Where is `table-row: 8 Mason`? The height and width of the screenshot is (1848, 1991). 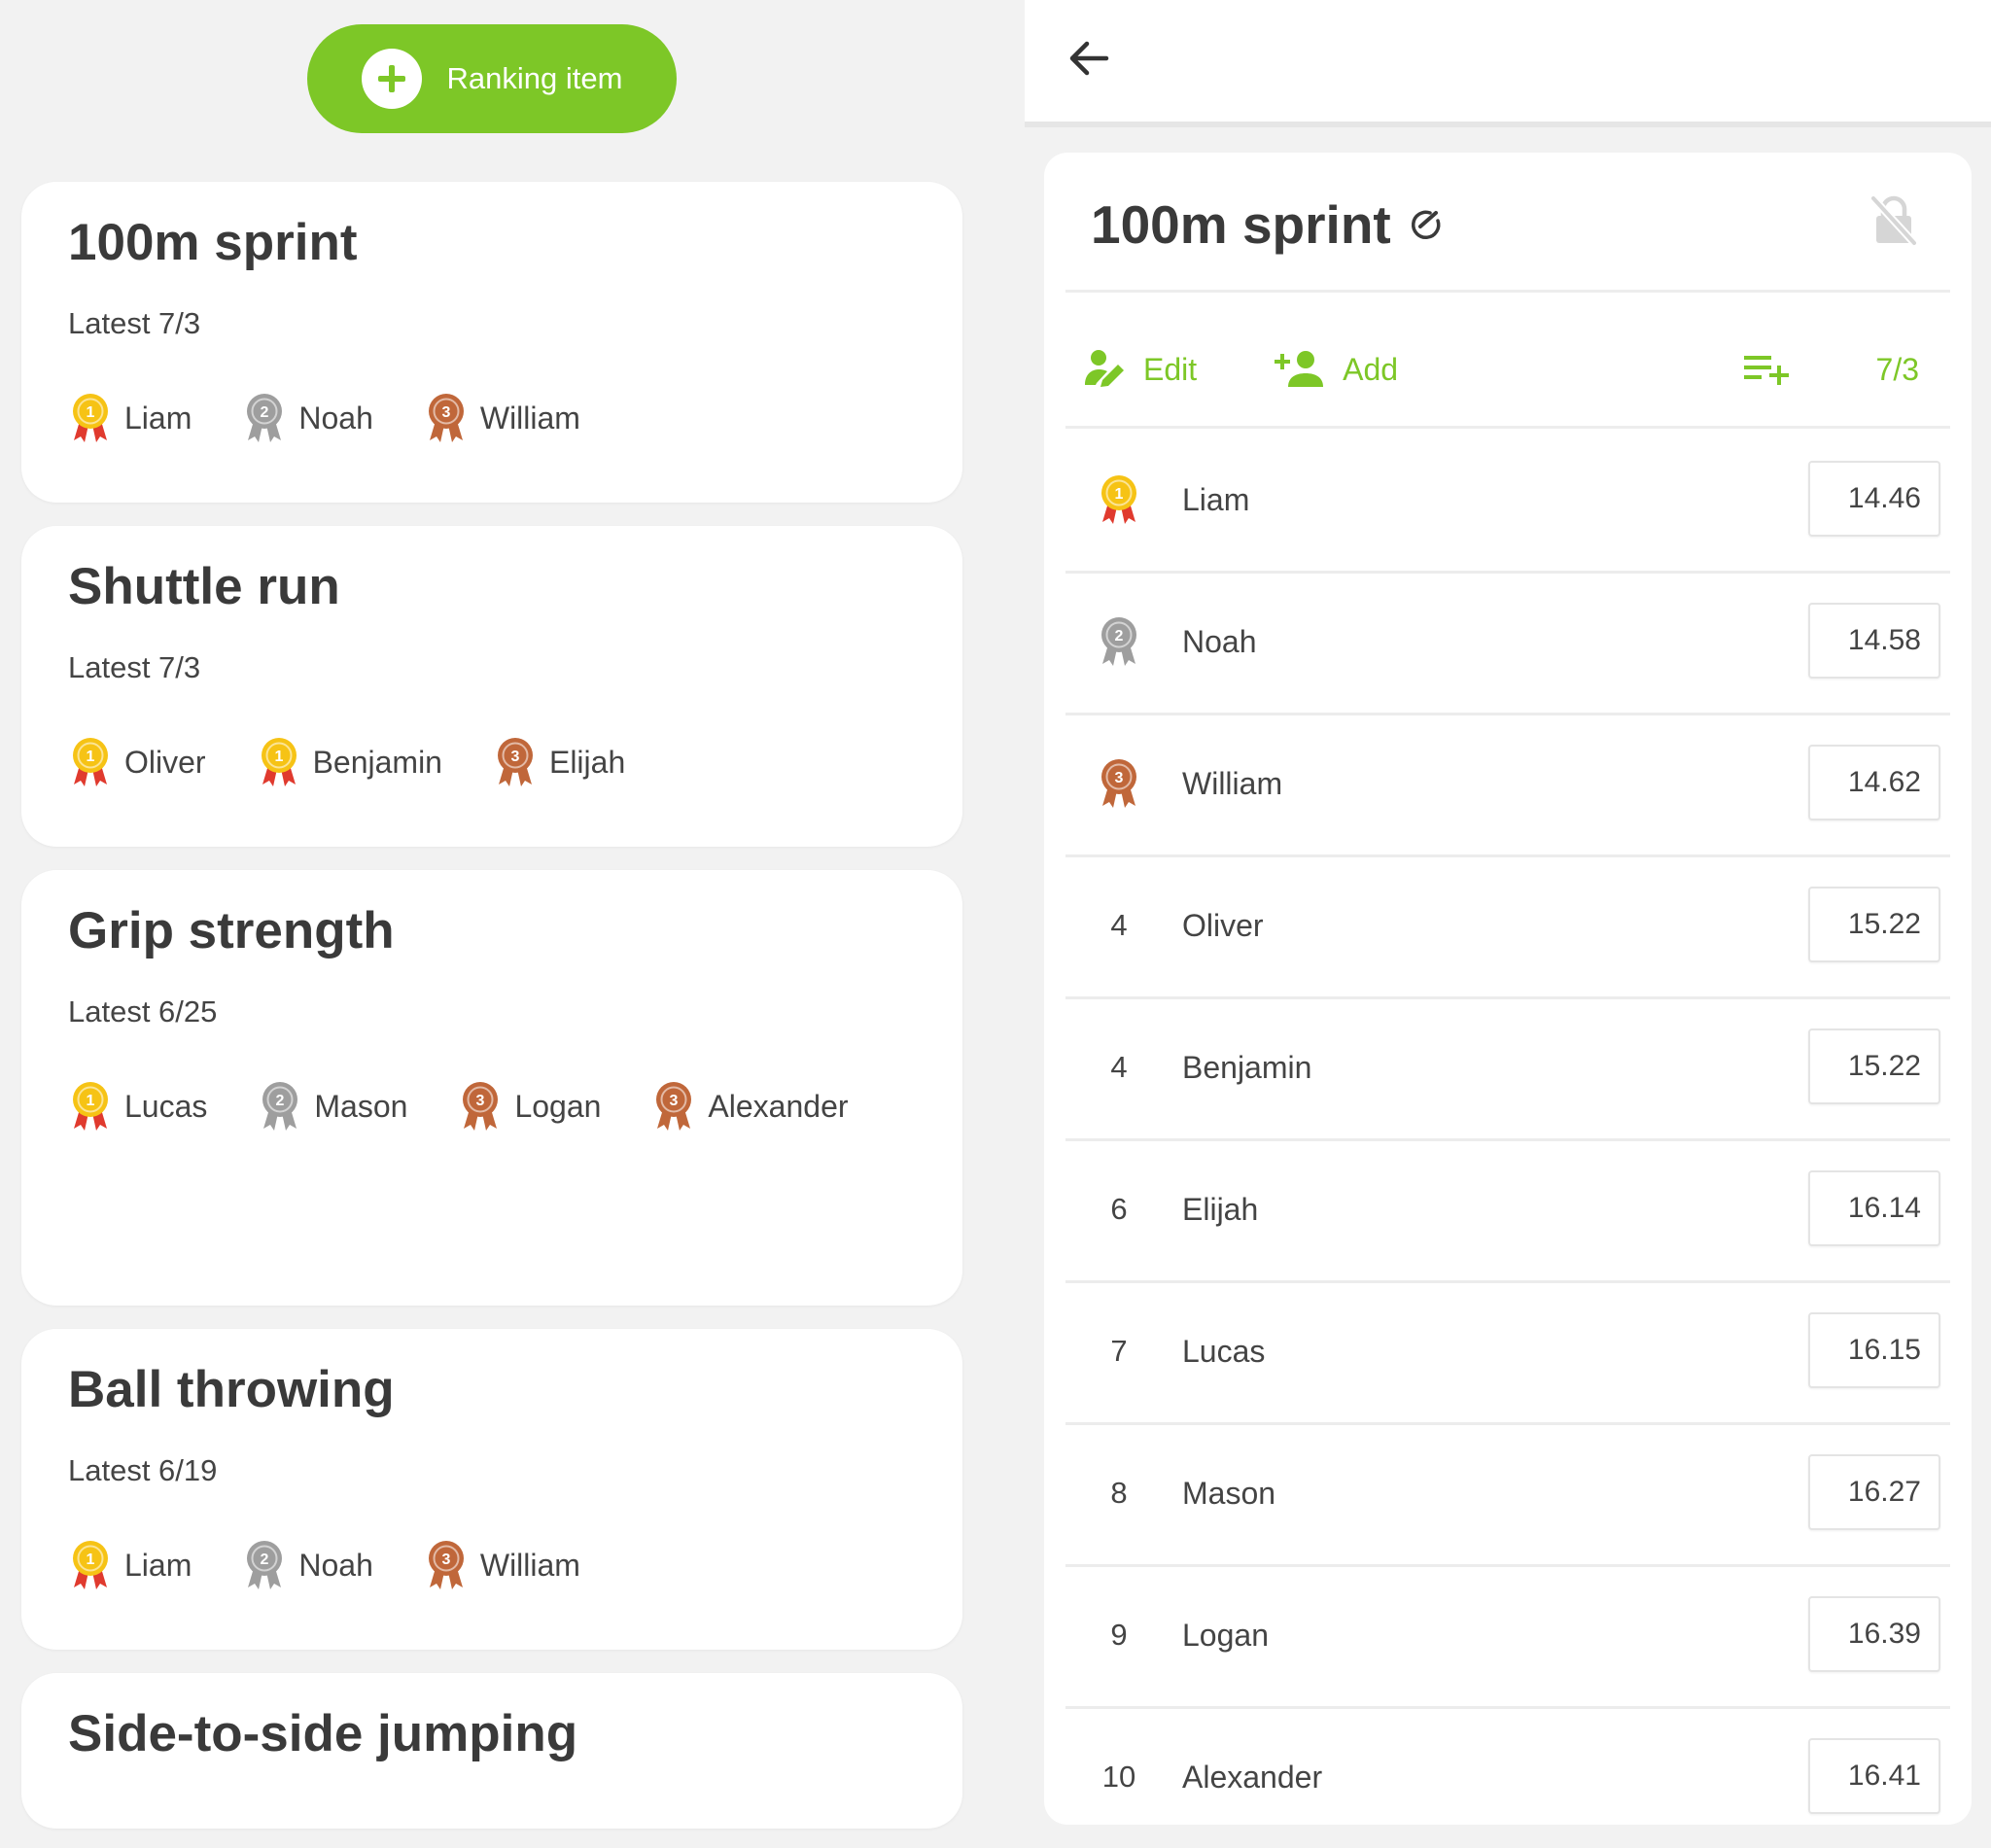 table-row: 8 Mason is located at coordinates (1508, 1496).